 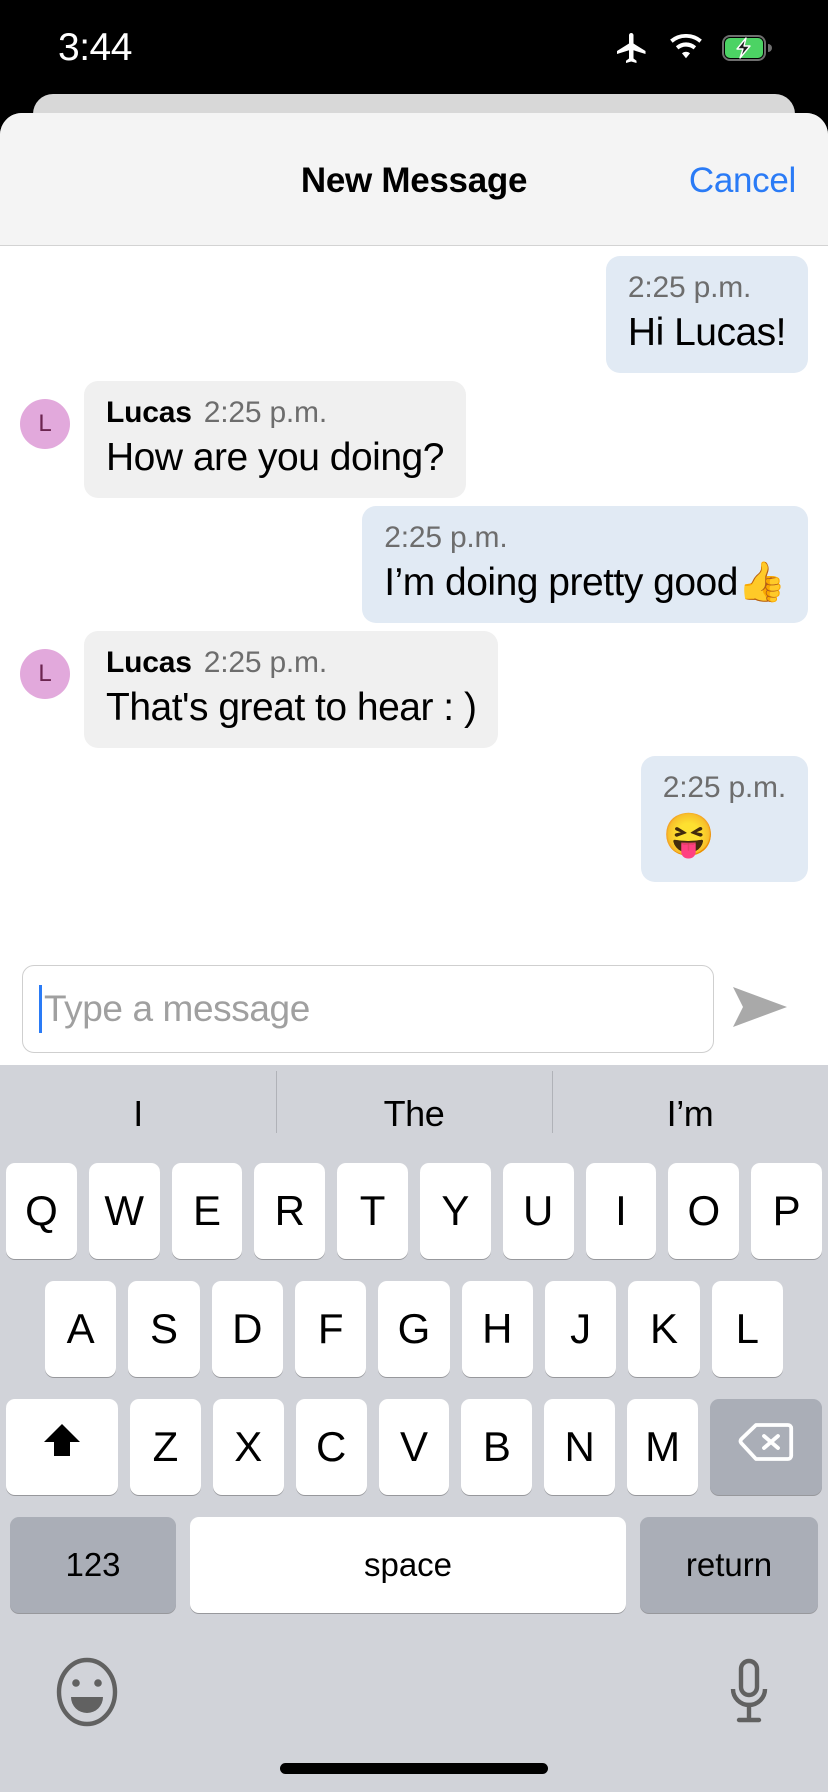 I want to click on message-bubble-incoming: Lucas 2:25 p.m. That's great to hear : ), so click(x=291, y=690).